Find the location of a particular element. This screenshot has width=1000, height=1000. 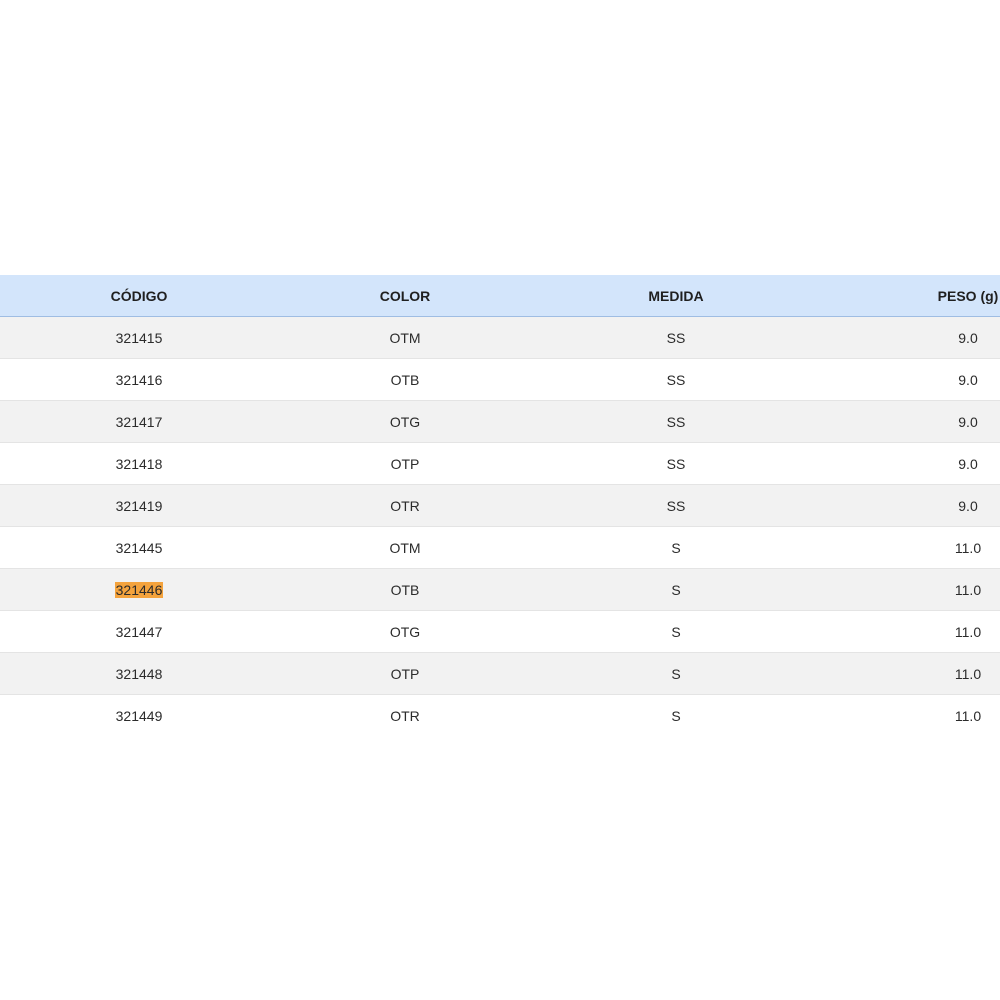

cell-codigo: 321445 is located at coordinates (139, 547).